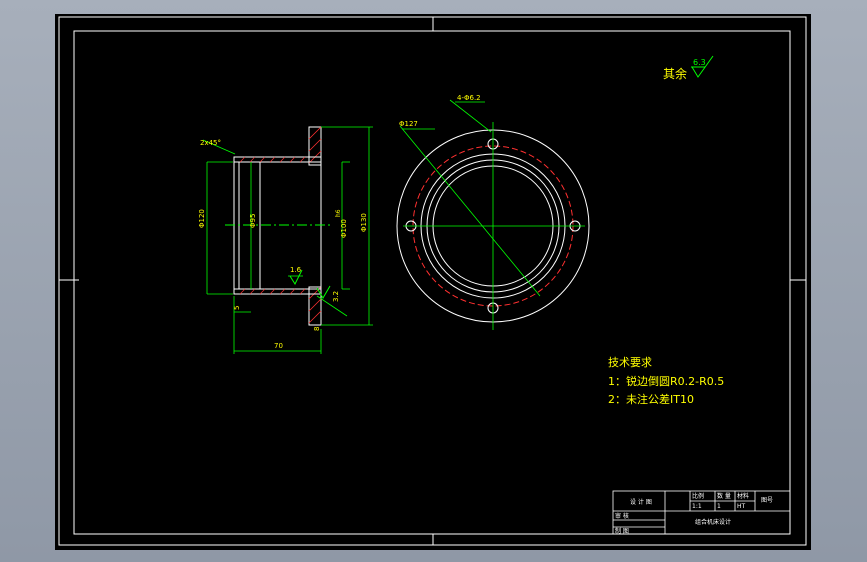 Image resolution: width=867 pixels, height=562 pixels. Describe the element at coordinates (724, 496) in the screenshot. I see `tb-qty-label: 数 量` at that location.